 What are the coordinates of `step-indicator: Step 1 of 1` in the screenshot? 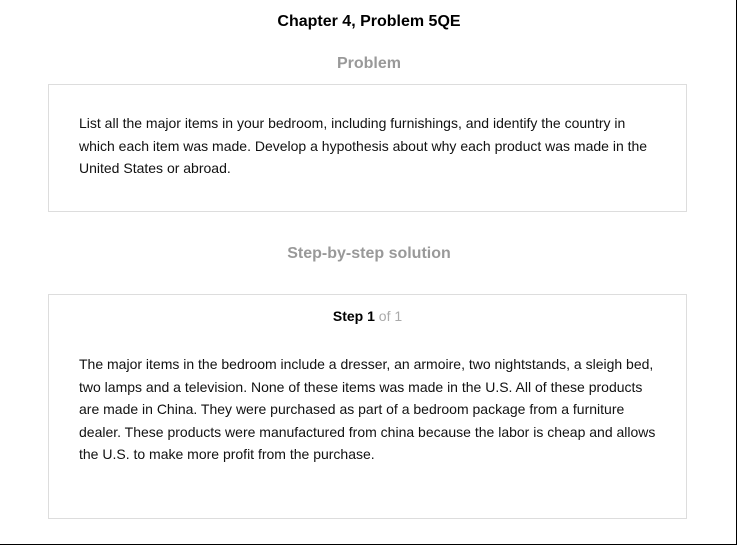 It's located at (367, 316).